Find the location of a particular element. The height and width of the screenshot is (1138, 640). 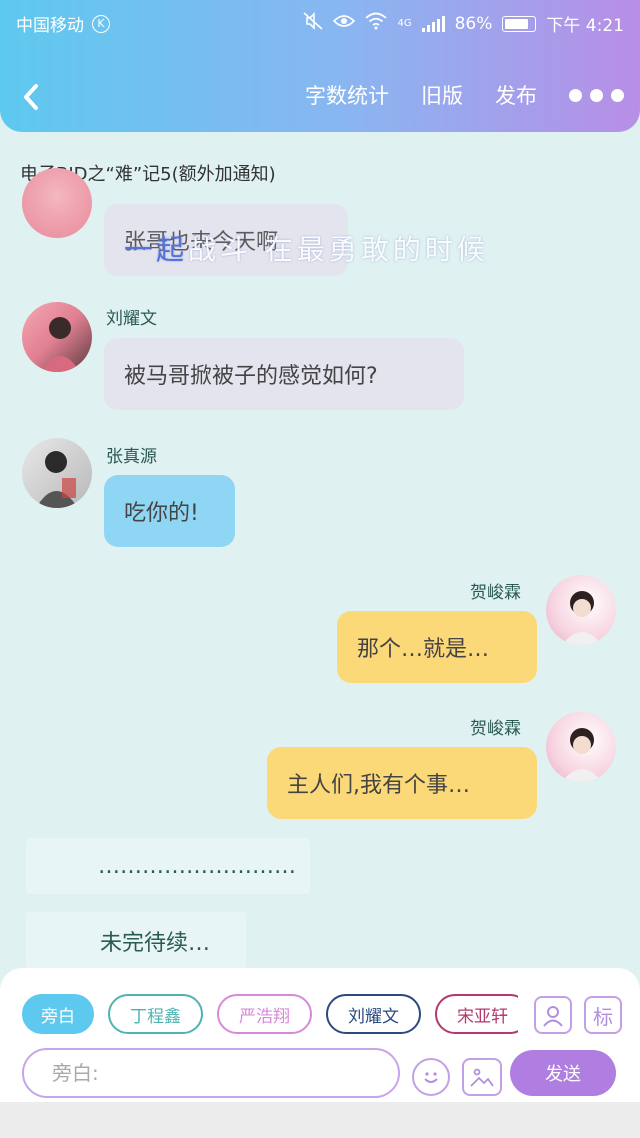

header-actions: 字数统计 旧版 发布 is located at coordinates (464, 95).